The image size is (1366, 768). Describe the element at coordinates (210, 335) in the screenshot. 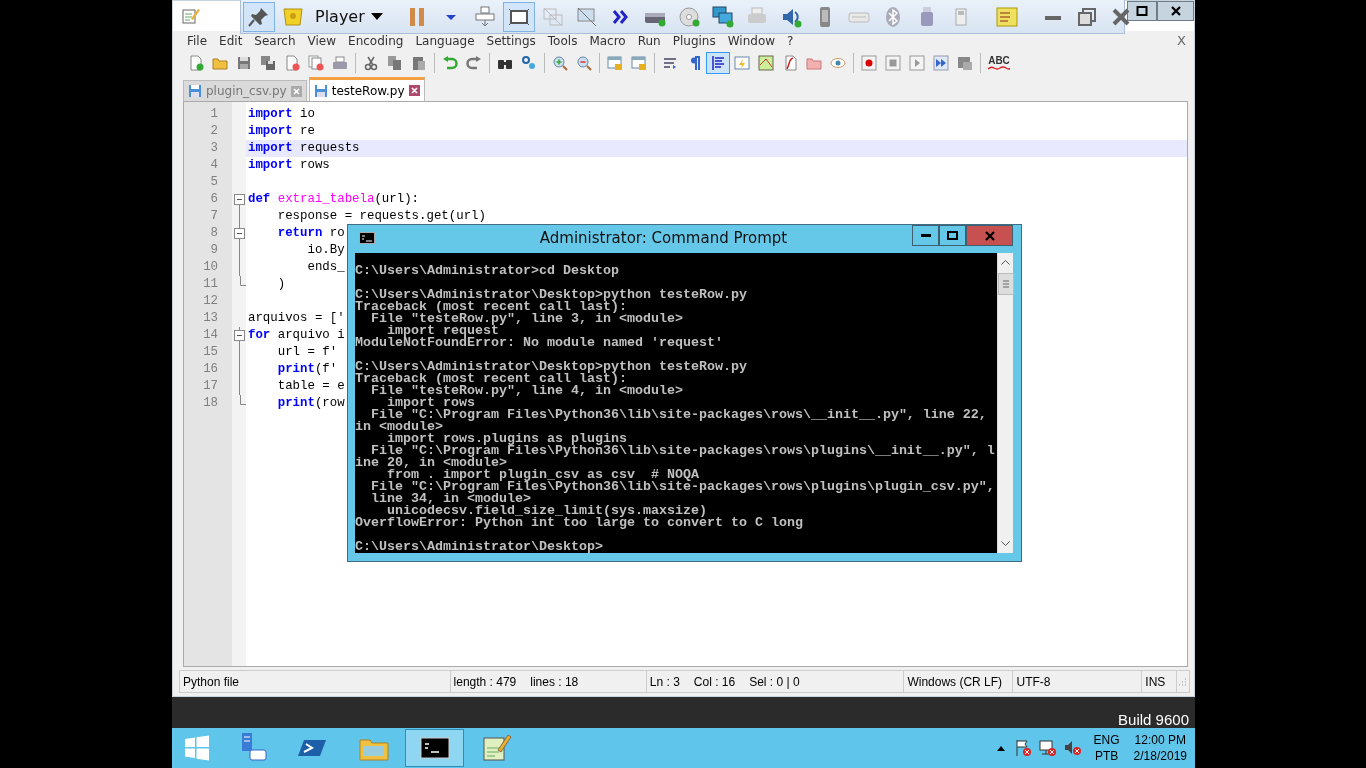

I see `line-number: 14` at that location.